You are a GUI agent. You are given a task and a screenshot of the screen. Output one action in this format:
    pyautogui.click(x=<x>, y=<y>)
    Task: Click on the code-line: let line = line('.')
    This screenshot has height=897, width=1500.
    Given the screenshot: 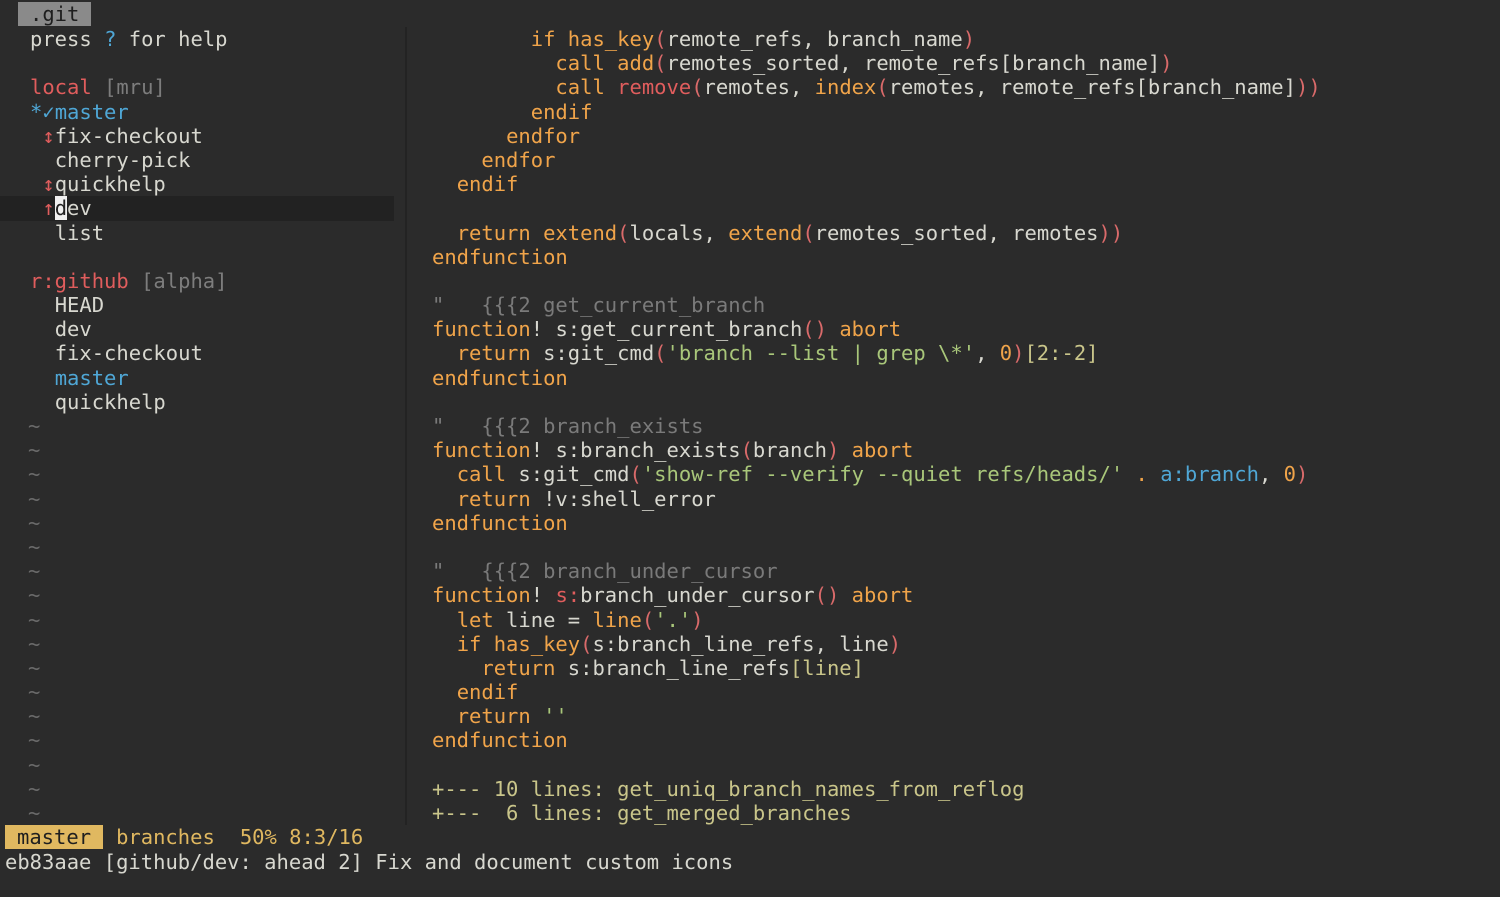 What is the action you would take?
    pyautogui.click(x=580, y=619)
    